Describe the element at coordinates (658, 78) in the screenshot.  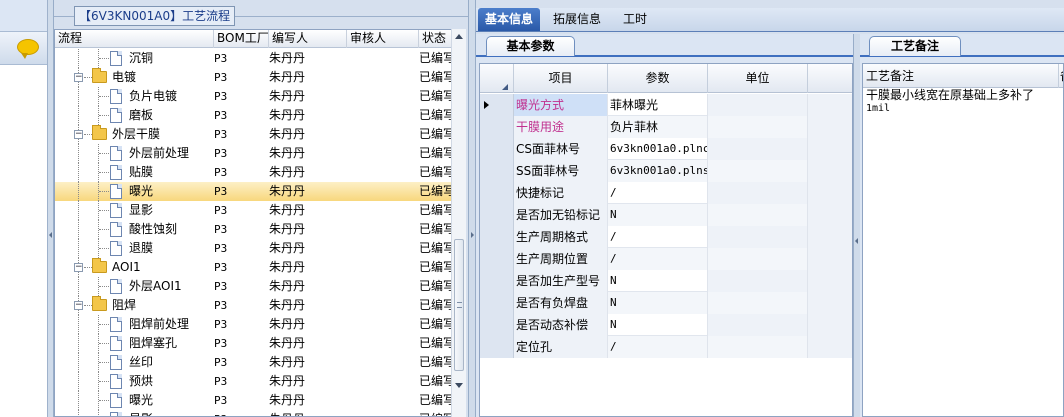
I see `params-col-value: 参数` at that location.